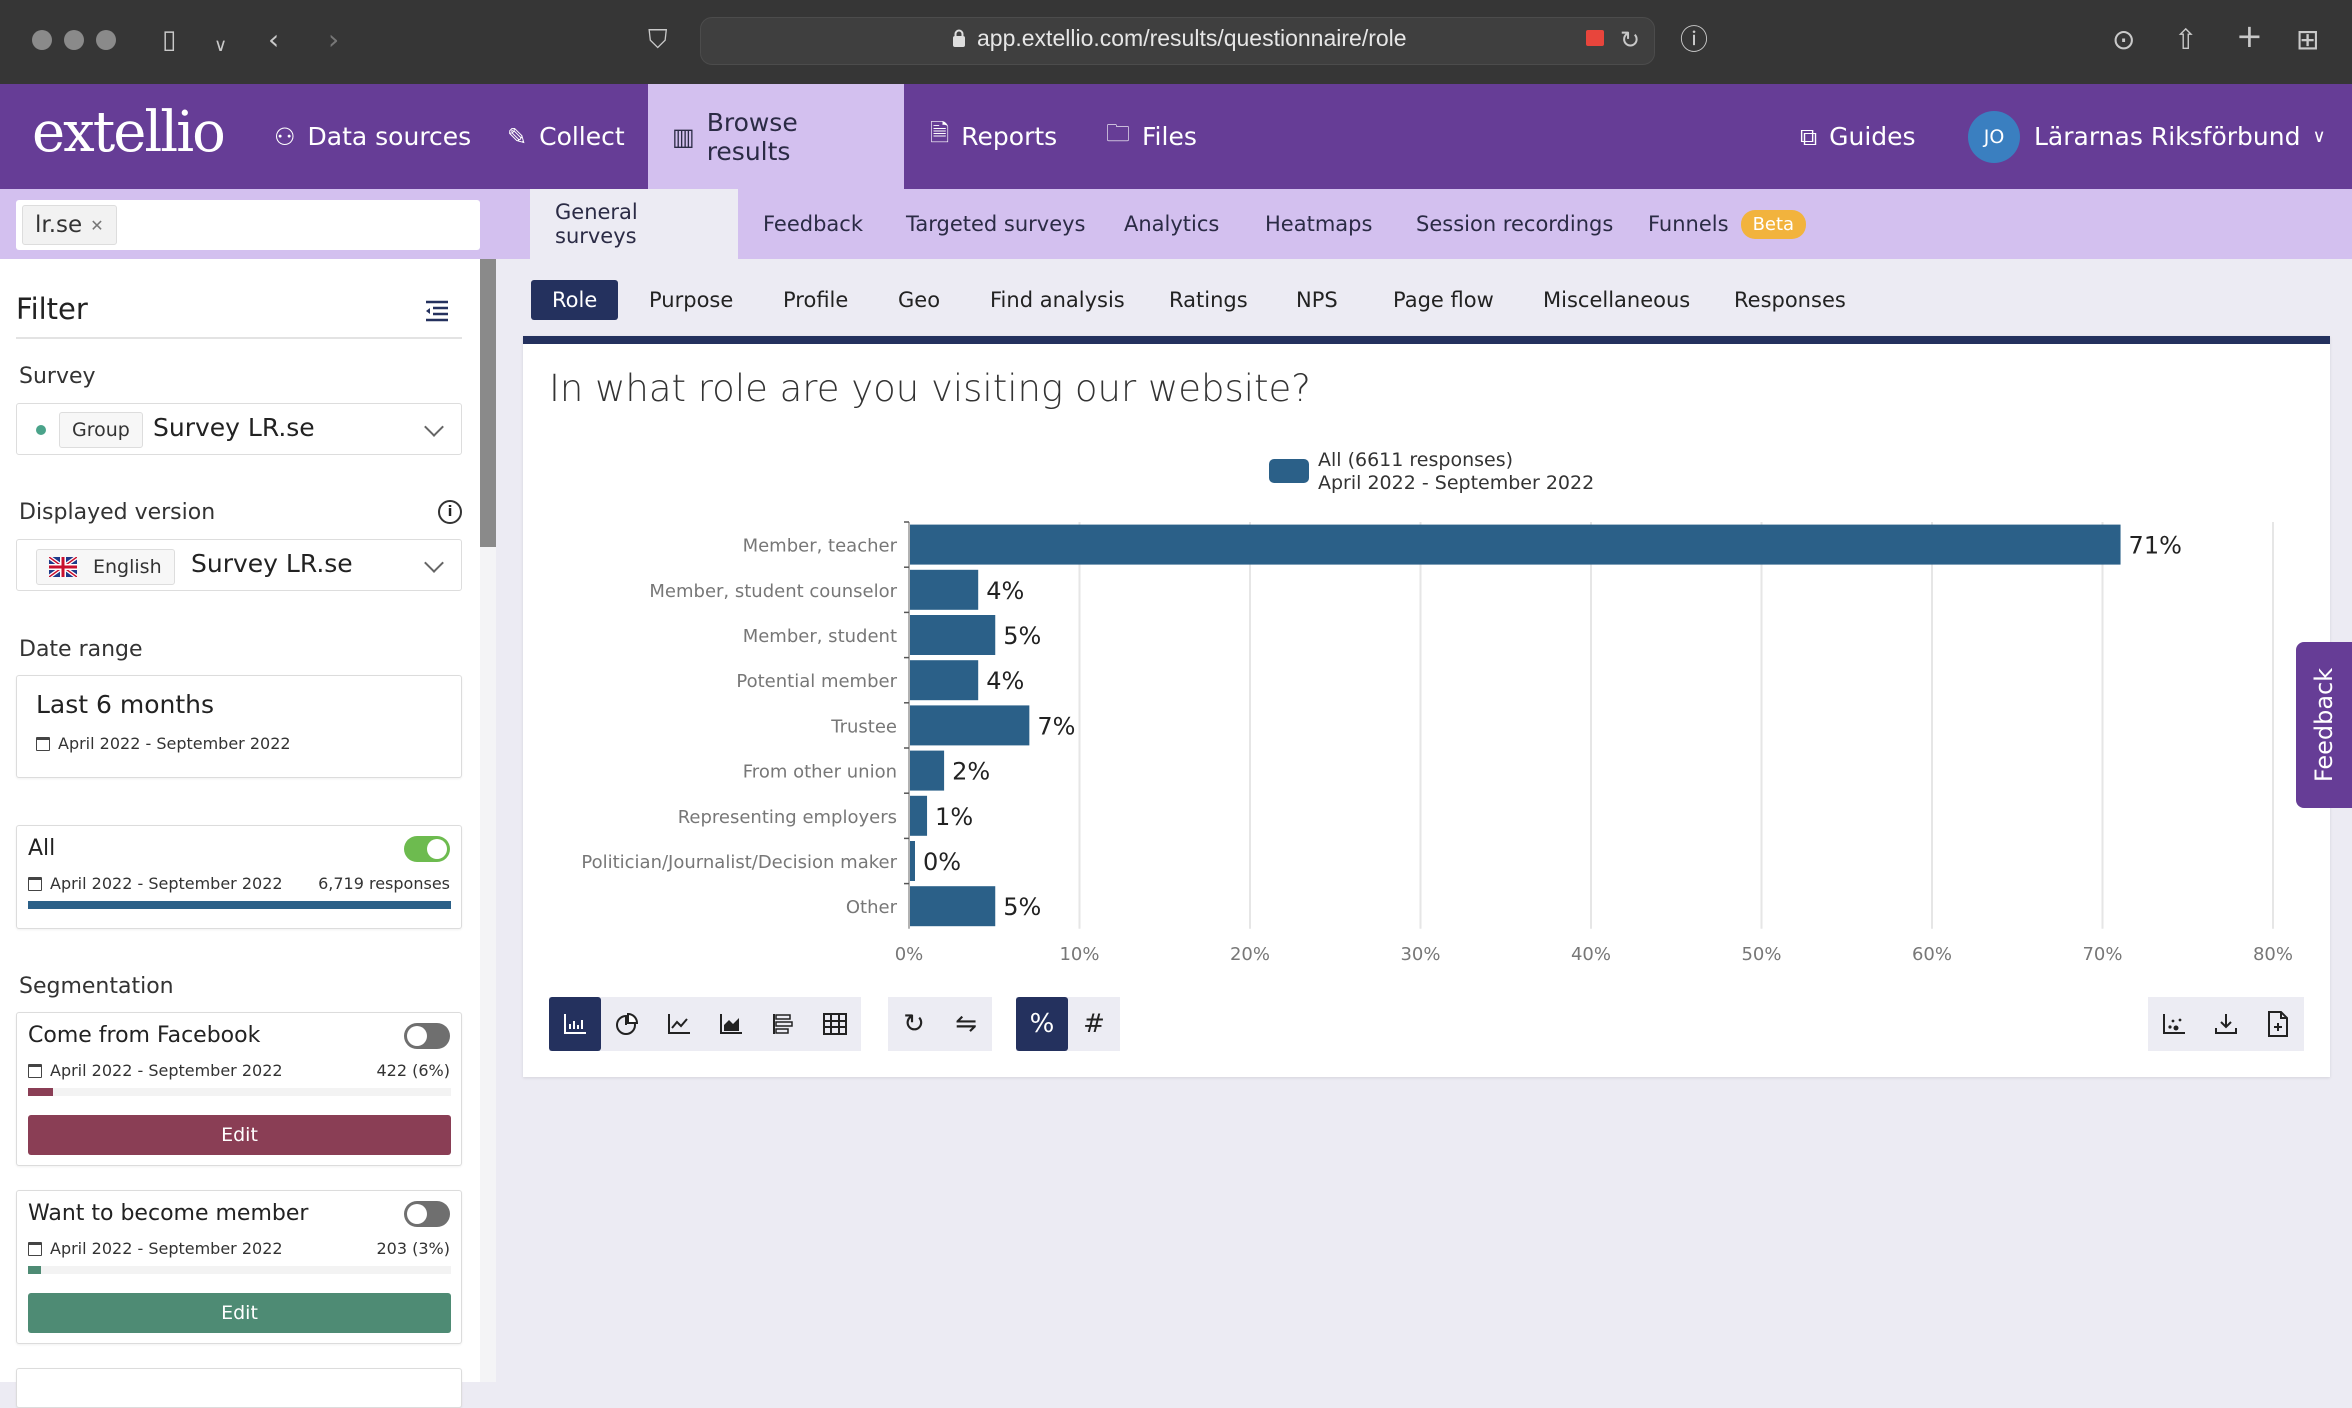 The height and width of the screenshot is (1408, 2352). I want to click on bar-value-label: 5%, so click(1022, 636).